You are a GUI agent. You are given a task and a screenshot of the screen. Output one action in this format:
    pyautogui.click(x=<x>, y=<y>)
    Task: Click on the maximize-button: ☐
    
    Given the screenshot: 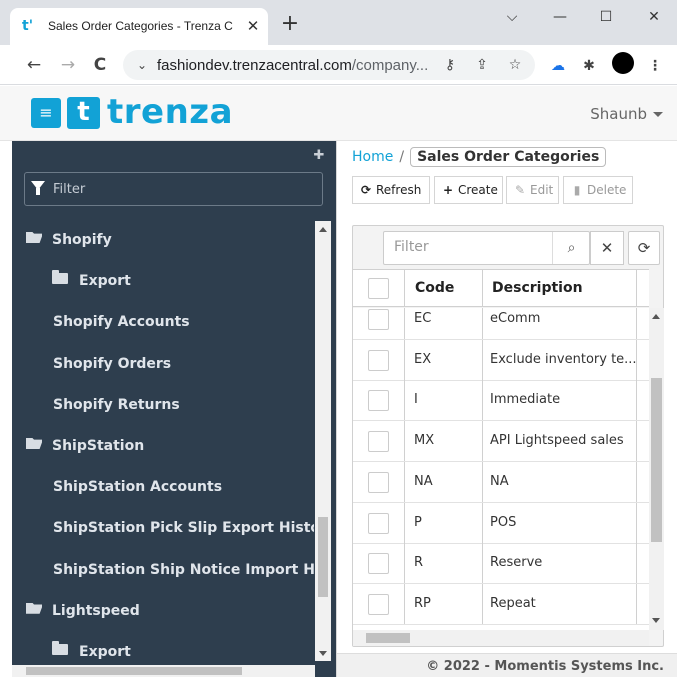 What is the action you would take?
    pyautogui.click(x=606, y=17)
    